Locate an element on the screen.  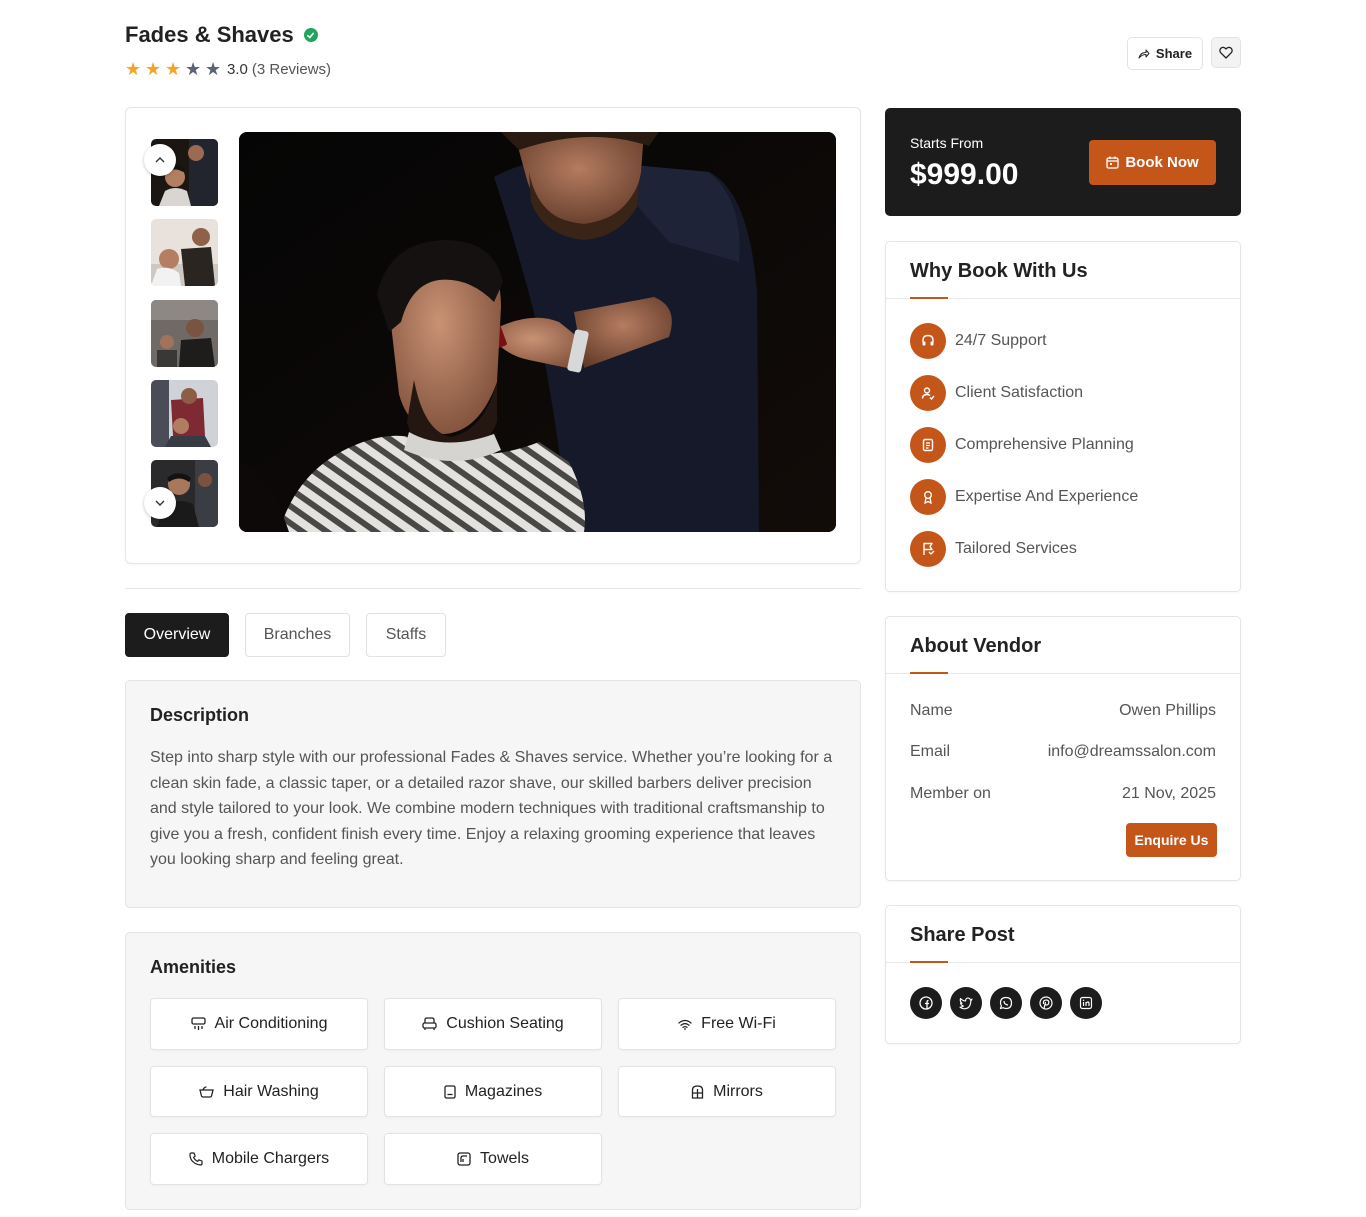
facebook-icon is located at coordinates (926, 1003).